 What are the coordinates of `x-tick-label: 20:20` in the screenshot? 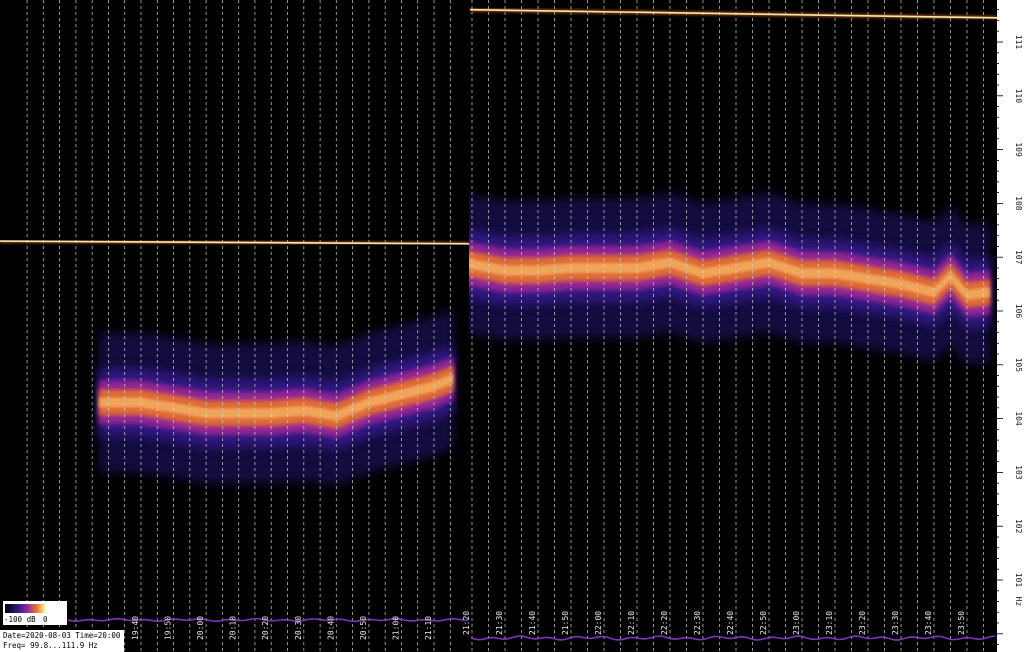 It's located at (265, 628).